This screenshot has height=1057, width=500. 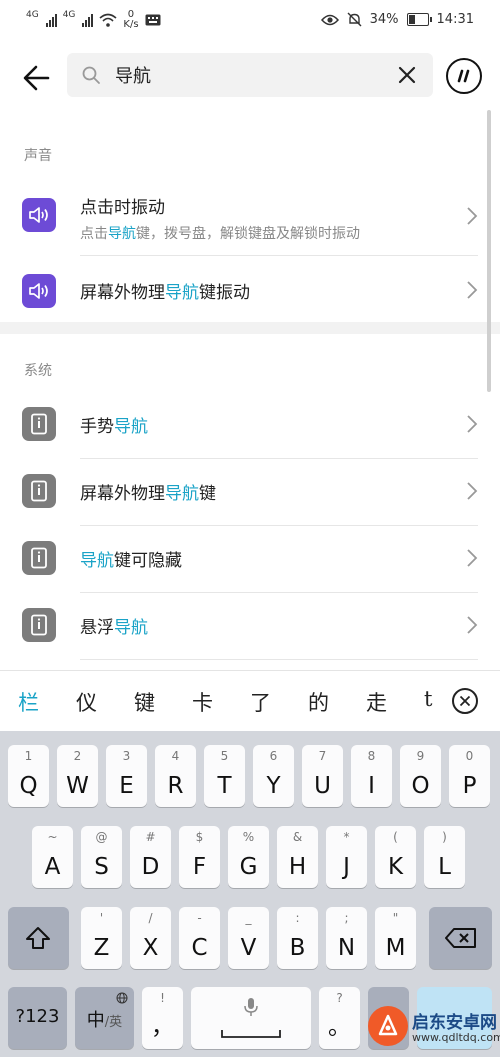 What do you see at coordinates (51, 20) in the screenshot?
I see `signal-icon` at bounding box center [51, 20].